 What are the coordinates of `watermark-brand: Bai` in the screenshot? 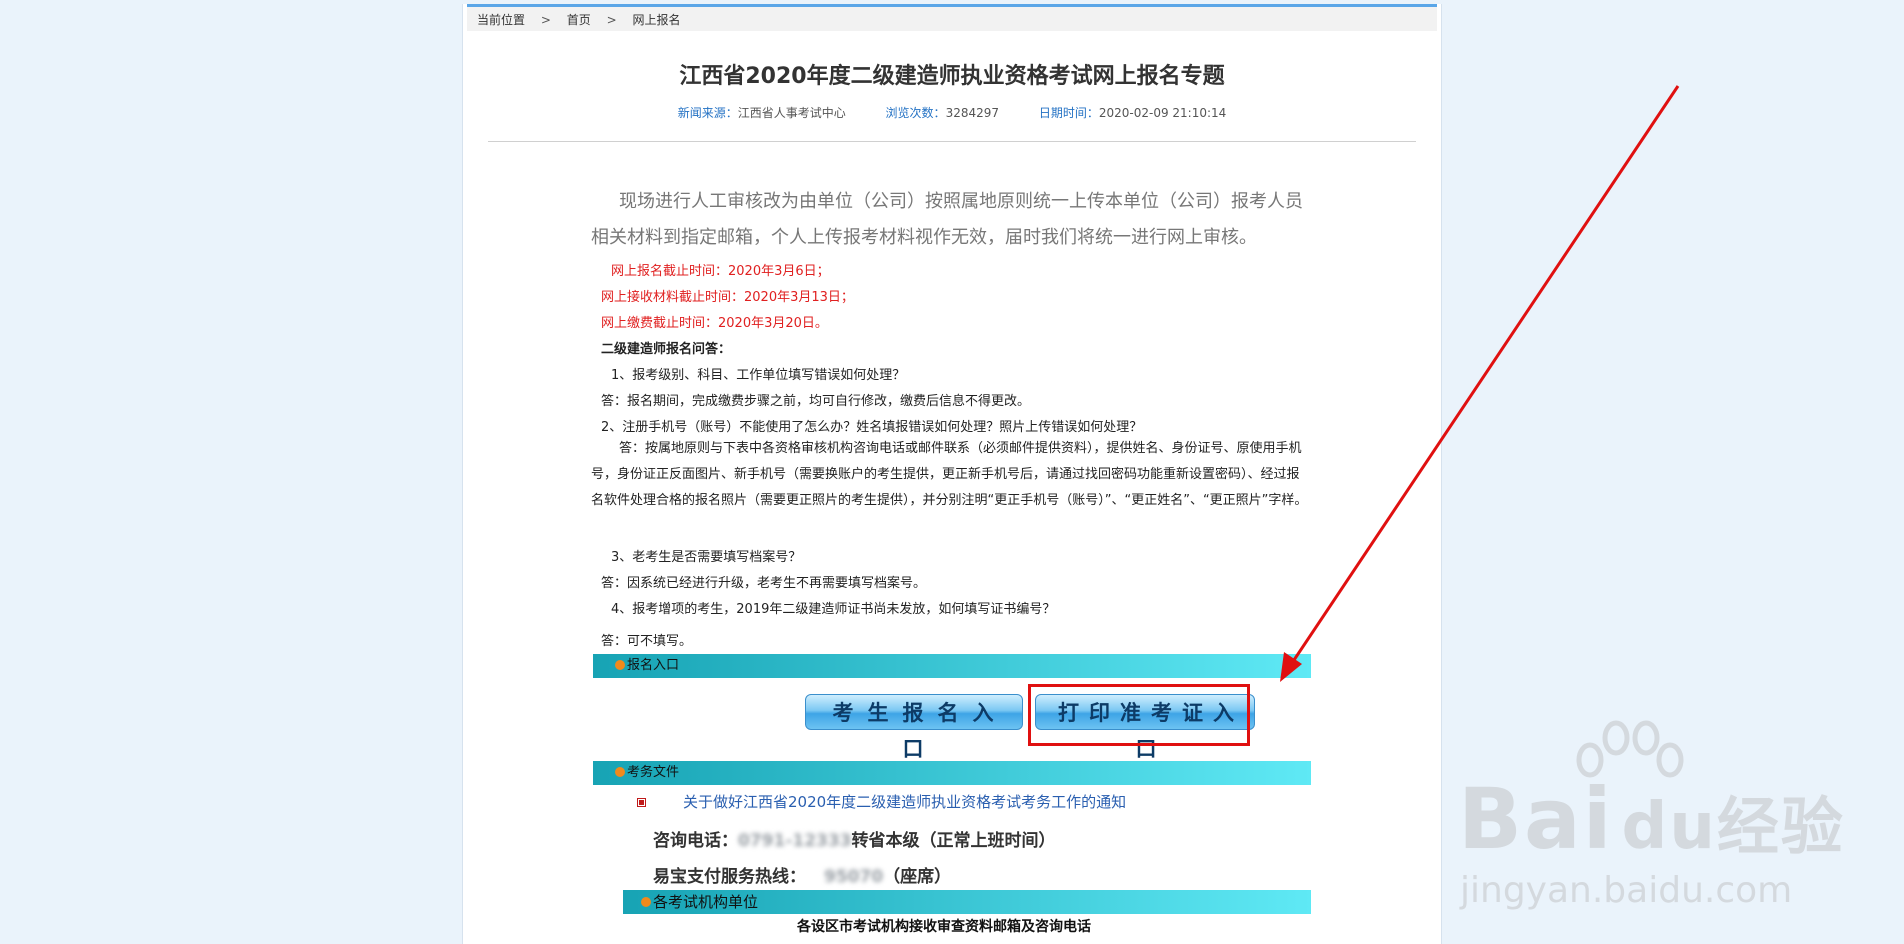 It's located at (1536, 819).